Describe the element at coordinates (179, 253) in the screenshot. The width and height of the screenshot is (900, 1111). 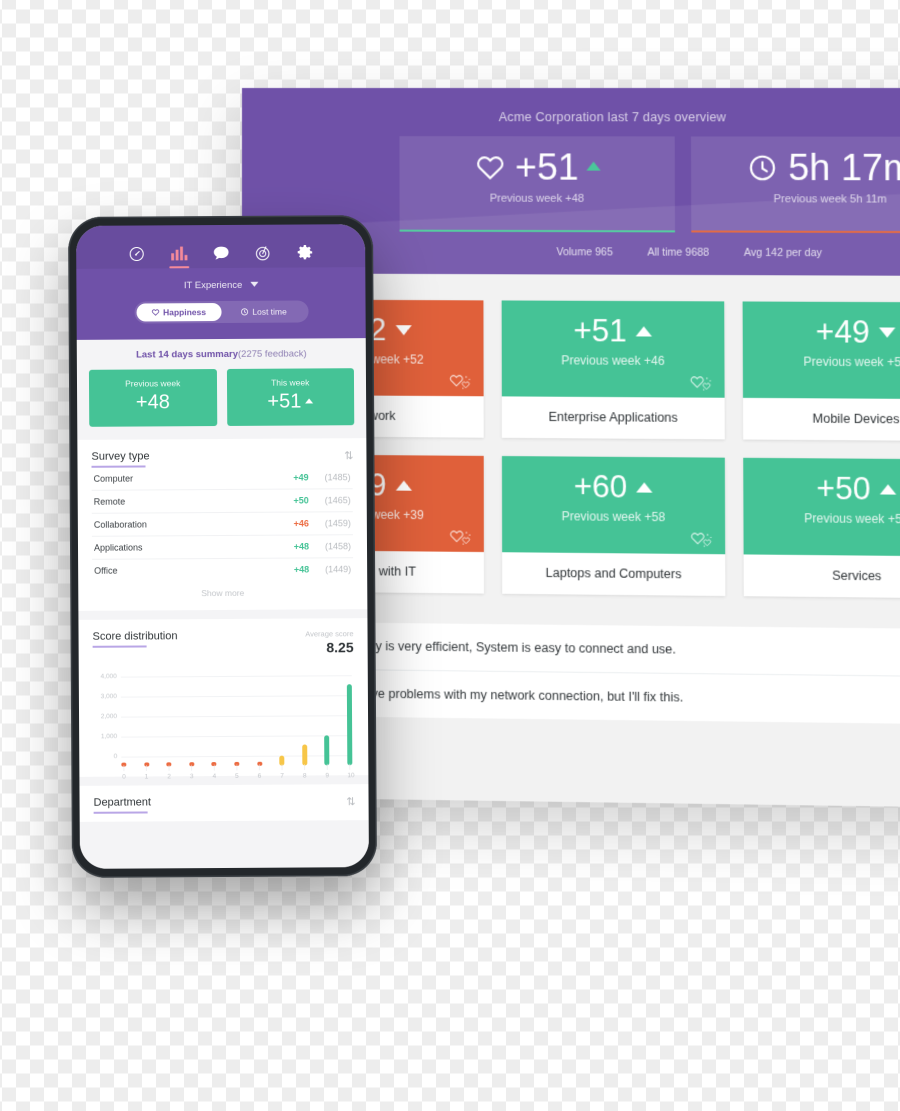
I see `bar-chart-icon` at that location.